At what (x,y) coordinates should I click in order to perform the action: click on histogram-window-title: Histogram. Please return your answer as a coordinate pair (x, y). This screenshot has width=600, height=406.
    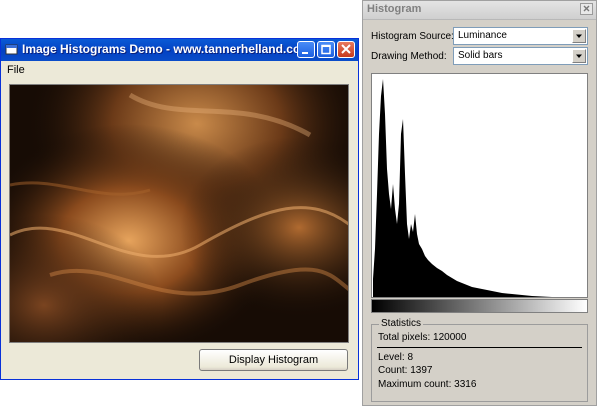
    Looking at the image, I should click on (394, 9).